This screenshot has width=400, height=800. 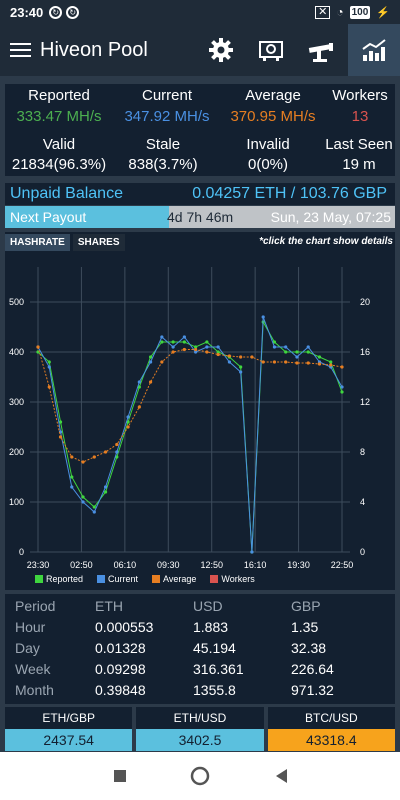 I want to click on current-value: 347.92 MH/s, so click(x=167, y=116).